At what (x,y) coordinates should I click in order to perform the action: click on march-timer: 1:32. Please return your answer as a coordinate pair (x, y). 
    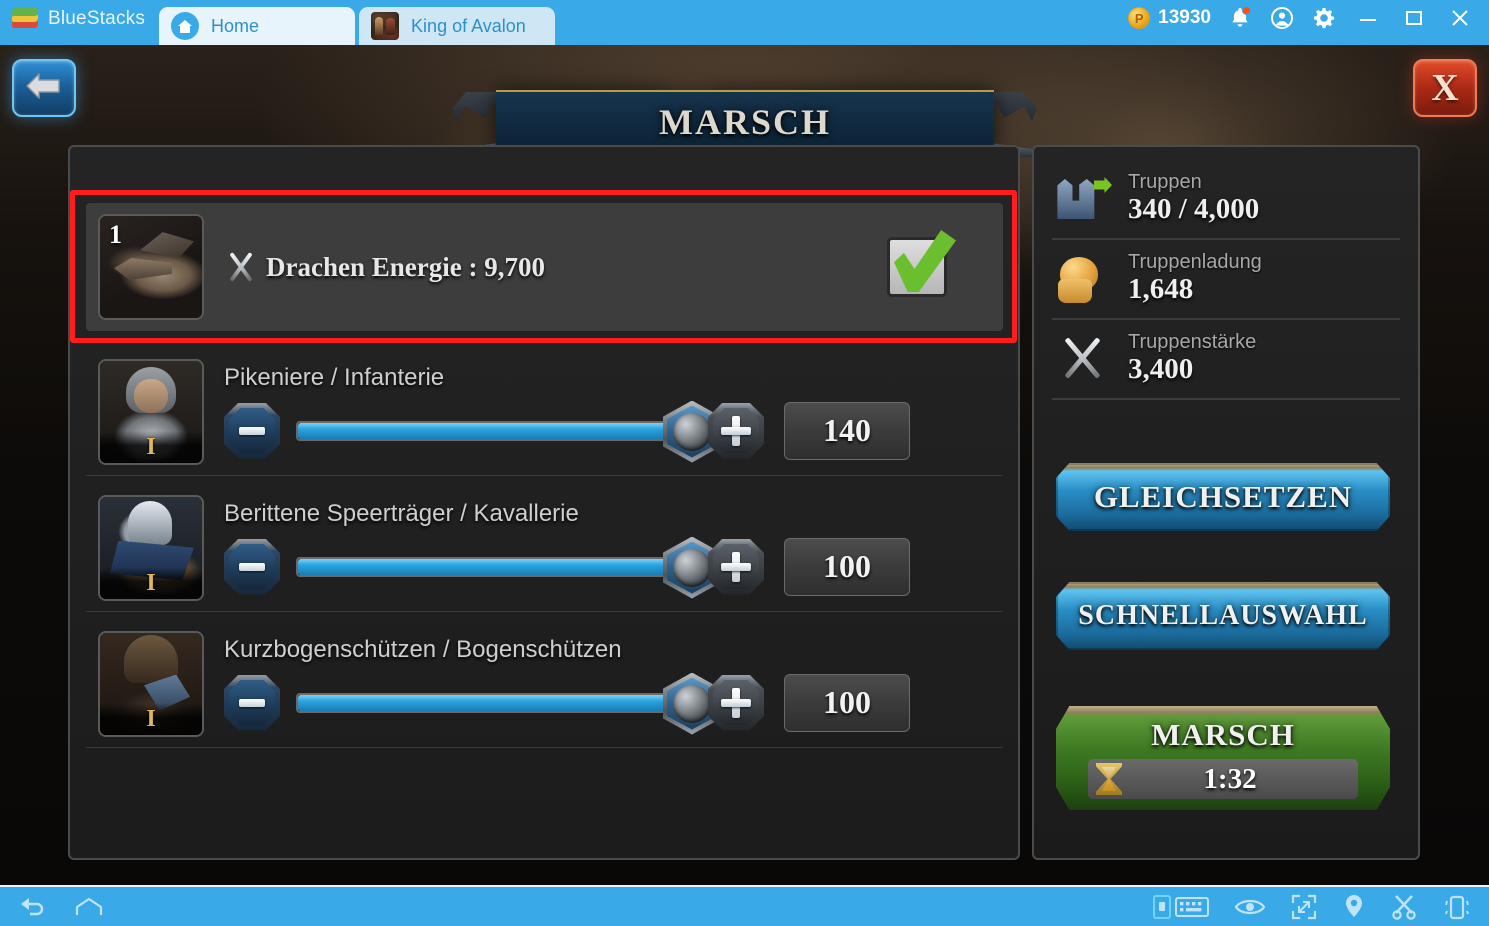
    Looking at the image, I should click on (1223, 779).